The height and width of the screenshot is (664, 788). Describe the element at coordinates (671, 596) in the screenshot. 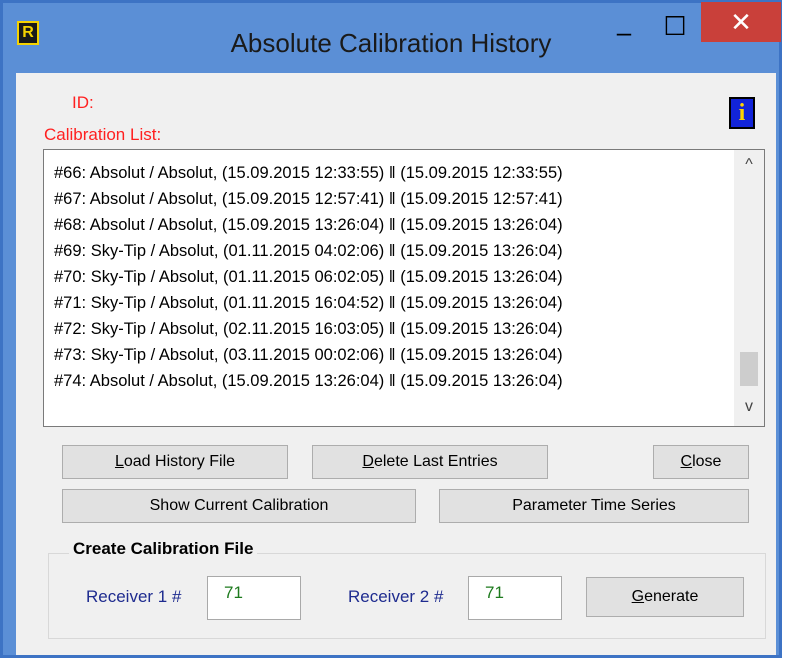

I see `button-label: enerate` at that location.